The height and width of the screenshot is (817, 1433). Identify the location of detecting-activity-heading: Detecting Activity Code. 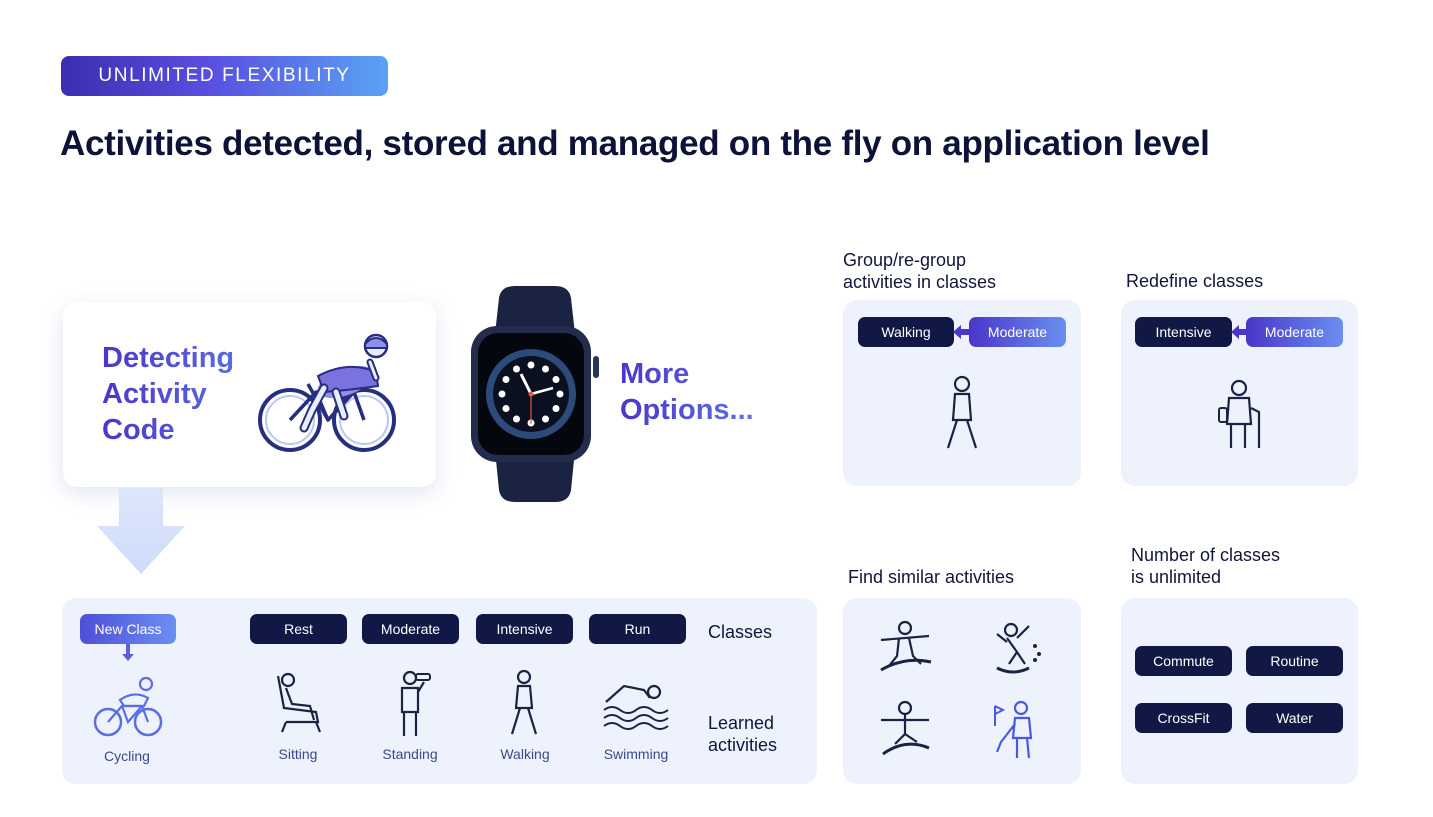
(192, 394).